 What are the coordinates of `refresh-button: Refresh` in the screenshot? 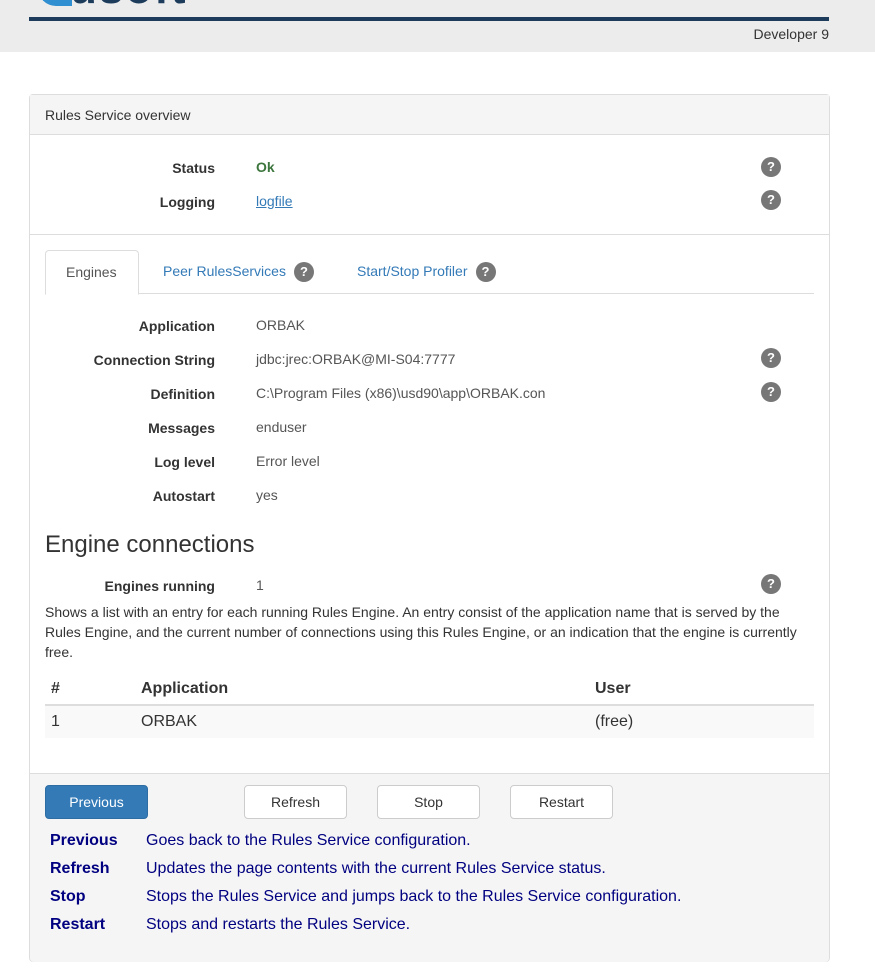 It's located at (295, 802).